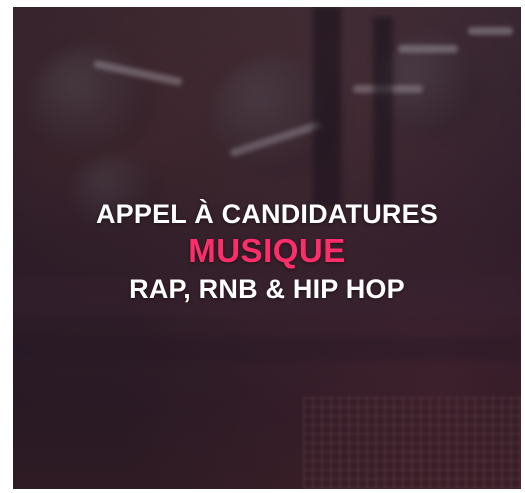 The width and height of the screenshot is (525, 493). Describe the element at coordinates (267, 214) in the screenshot. I see `headline-call-for-applications: APPEL À CANDIDATURES` at that location.